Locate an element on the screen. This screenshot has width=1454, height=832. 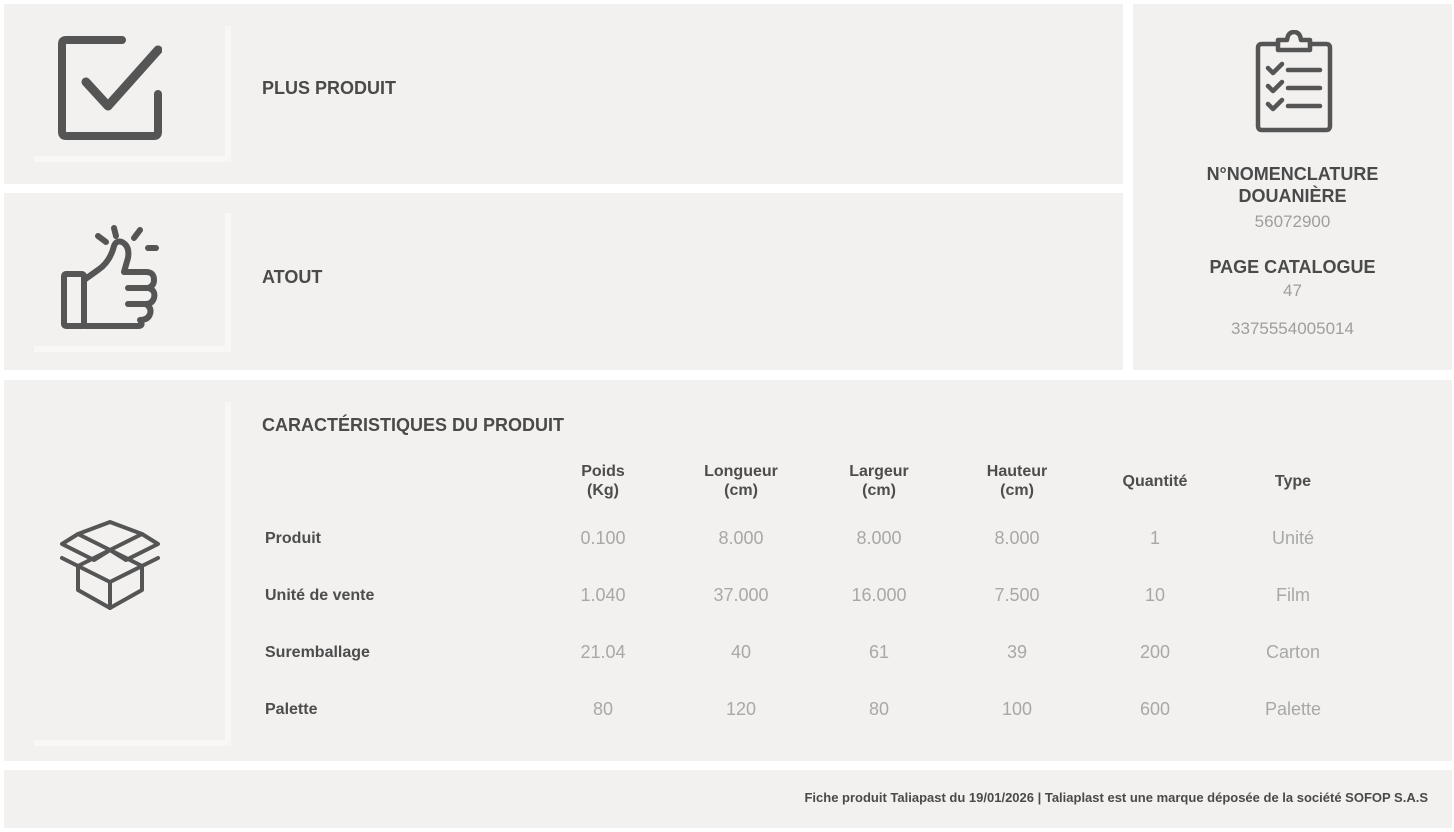
row-label: Palette is located at coordinates (291, 709).